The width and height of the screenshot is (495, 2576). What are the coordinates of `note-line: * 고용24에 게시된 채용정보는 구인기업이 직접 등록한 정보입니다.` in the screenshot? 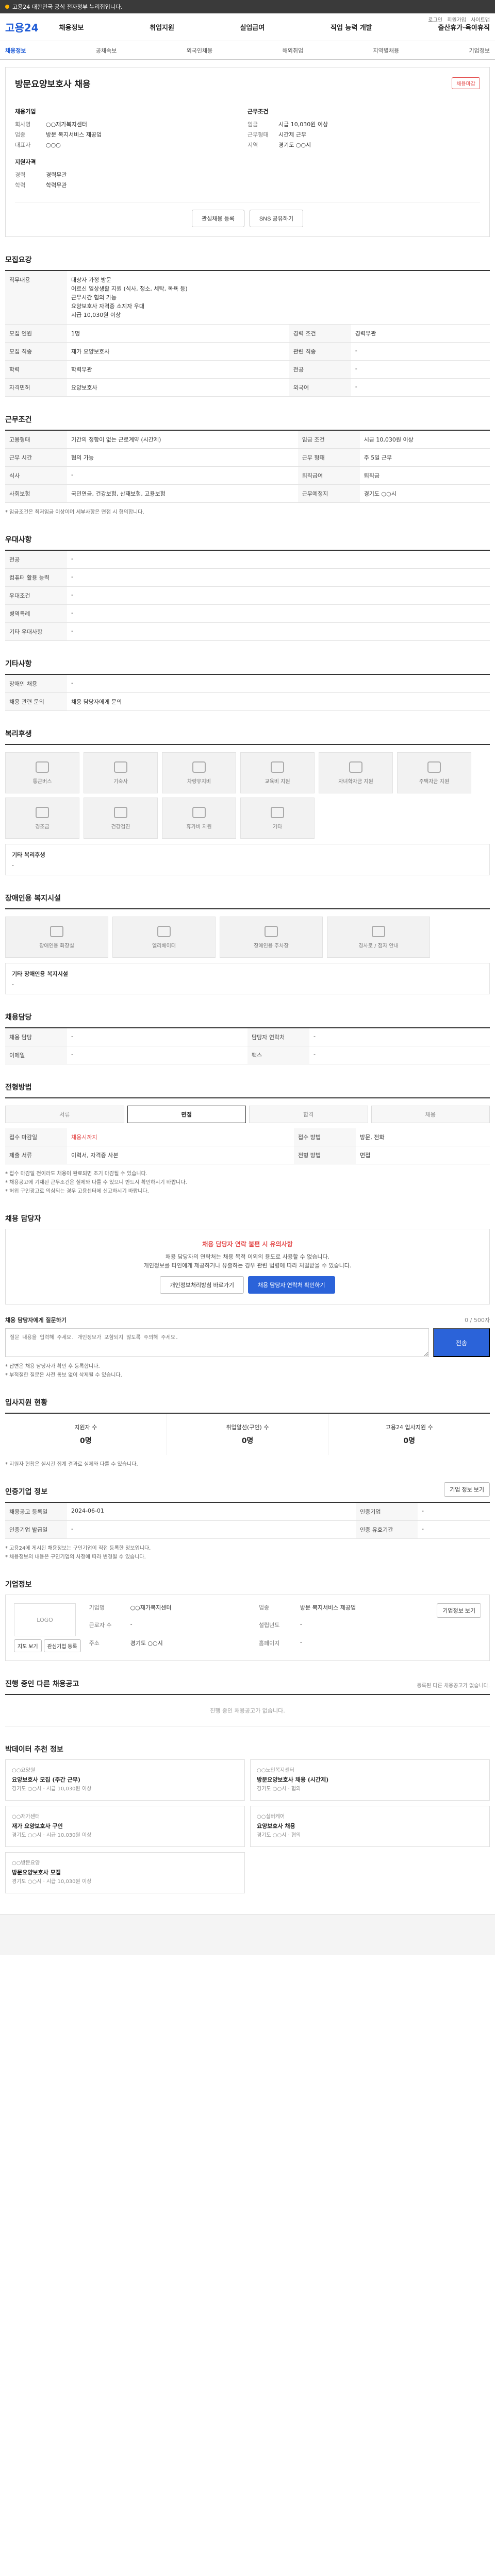 It's located at (78, 1548).